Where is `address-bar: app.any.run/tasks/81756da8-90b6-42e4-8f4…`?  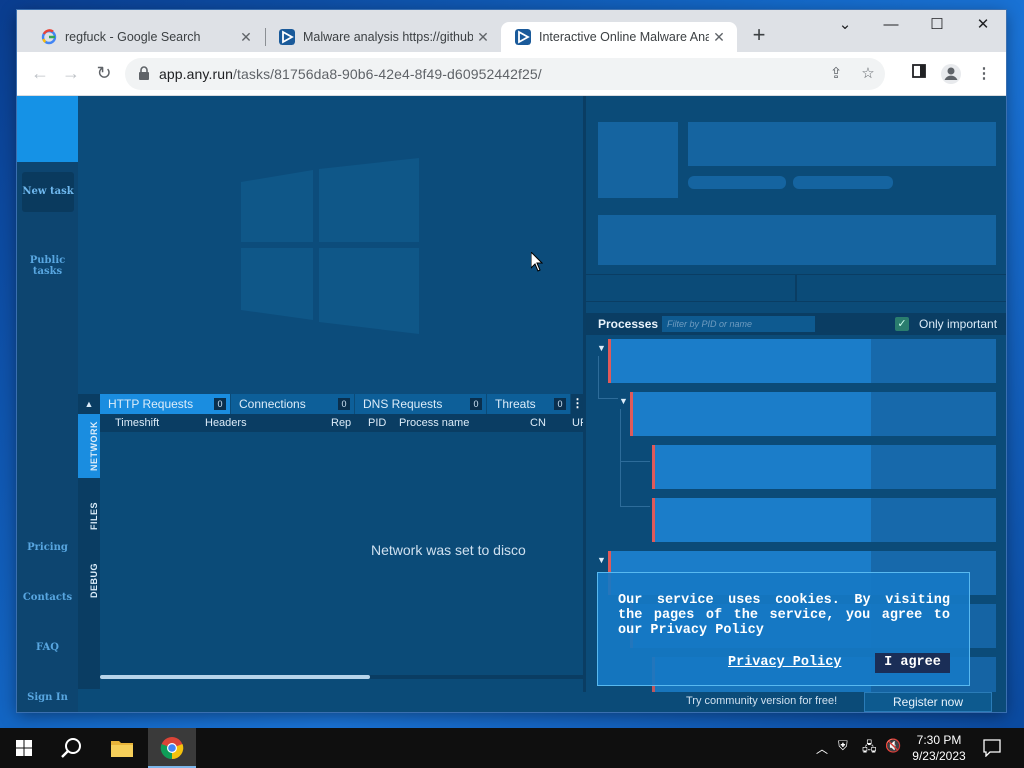 address-bar: app.any.run/tasks/81756da8-90b6-42e4-8f4… is located at coordinates (505, 74).